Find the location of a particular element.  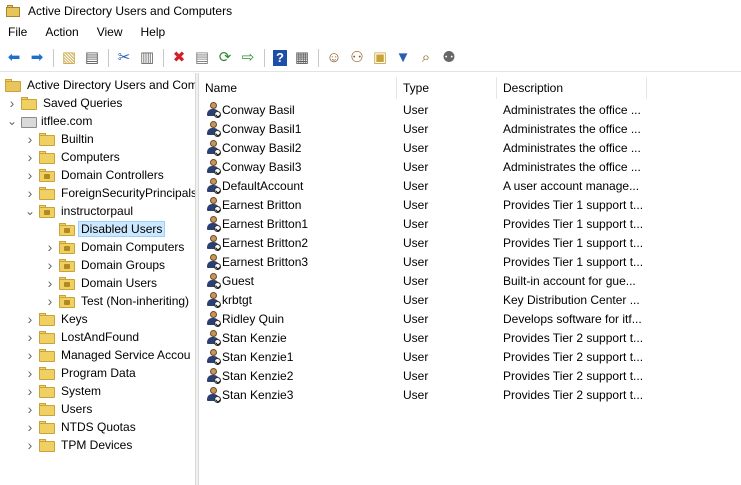

filter-icon: ▼ is located at coordinates (403, 58).